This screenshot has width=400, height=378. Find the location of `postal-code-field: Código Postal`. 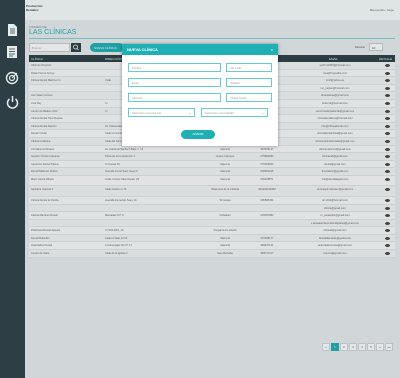

postal-code-field: Código Postal is located at coordinates (249, 97).